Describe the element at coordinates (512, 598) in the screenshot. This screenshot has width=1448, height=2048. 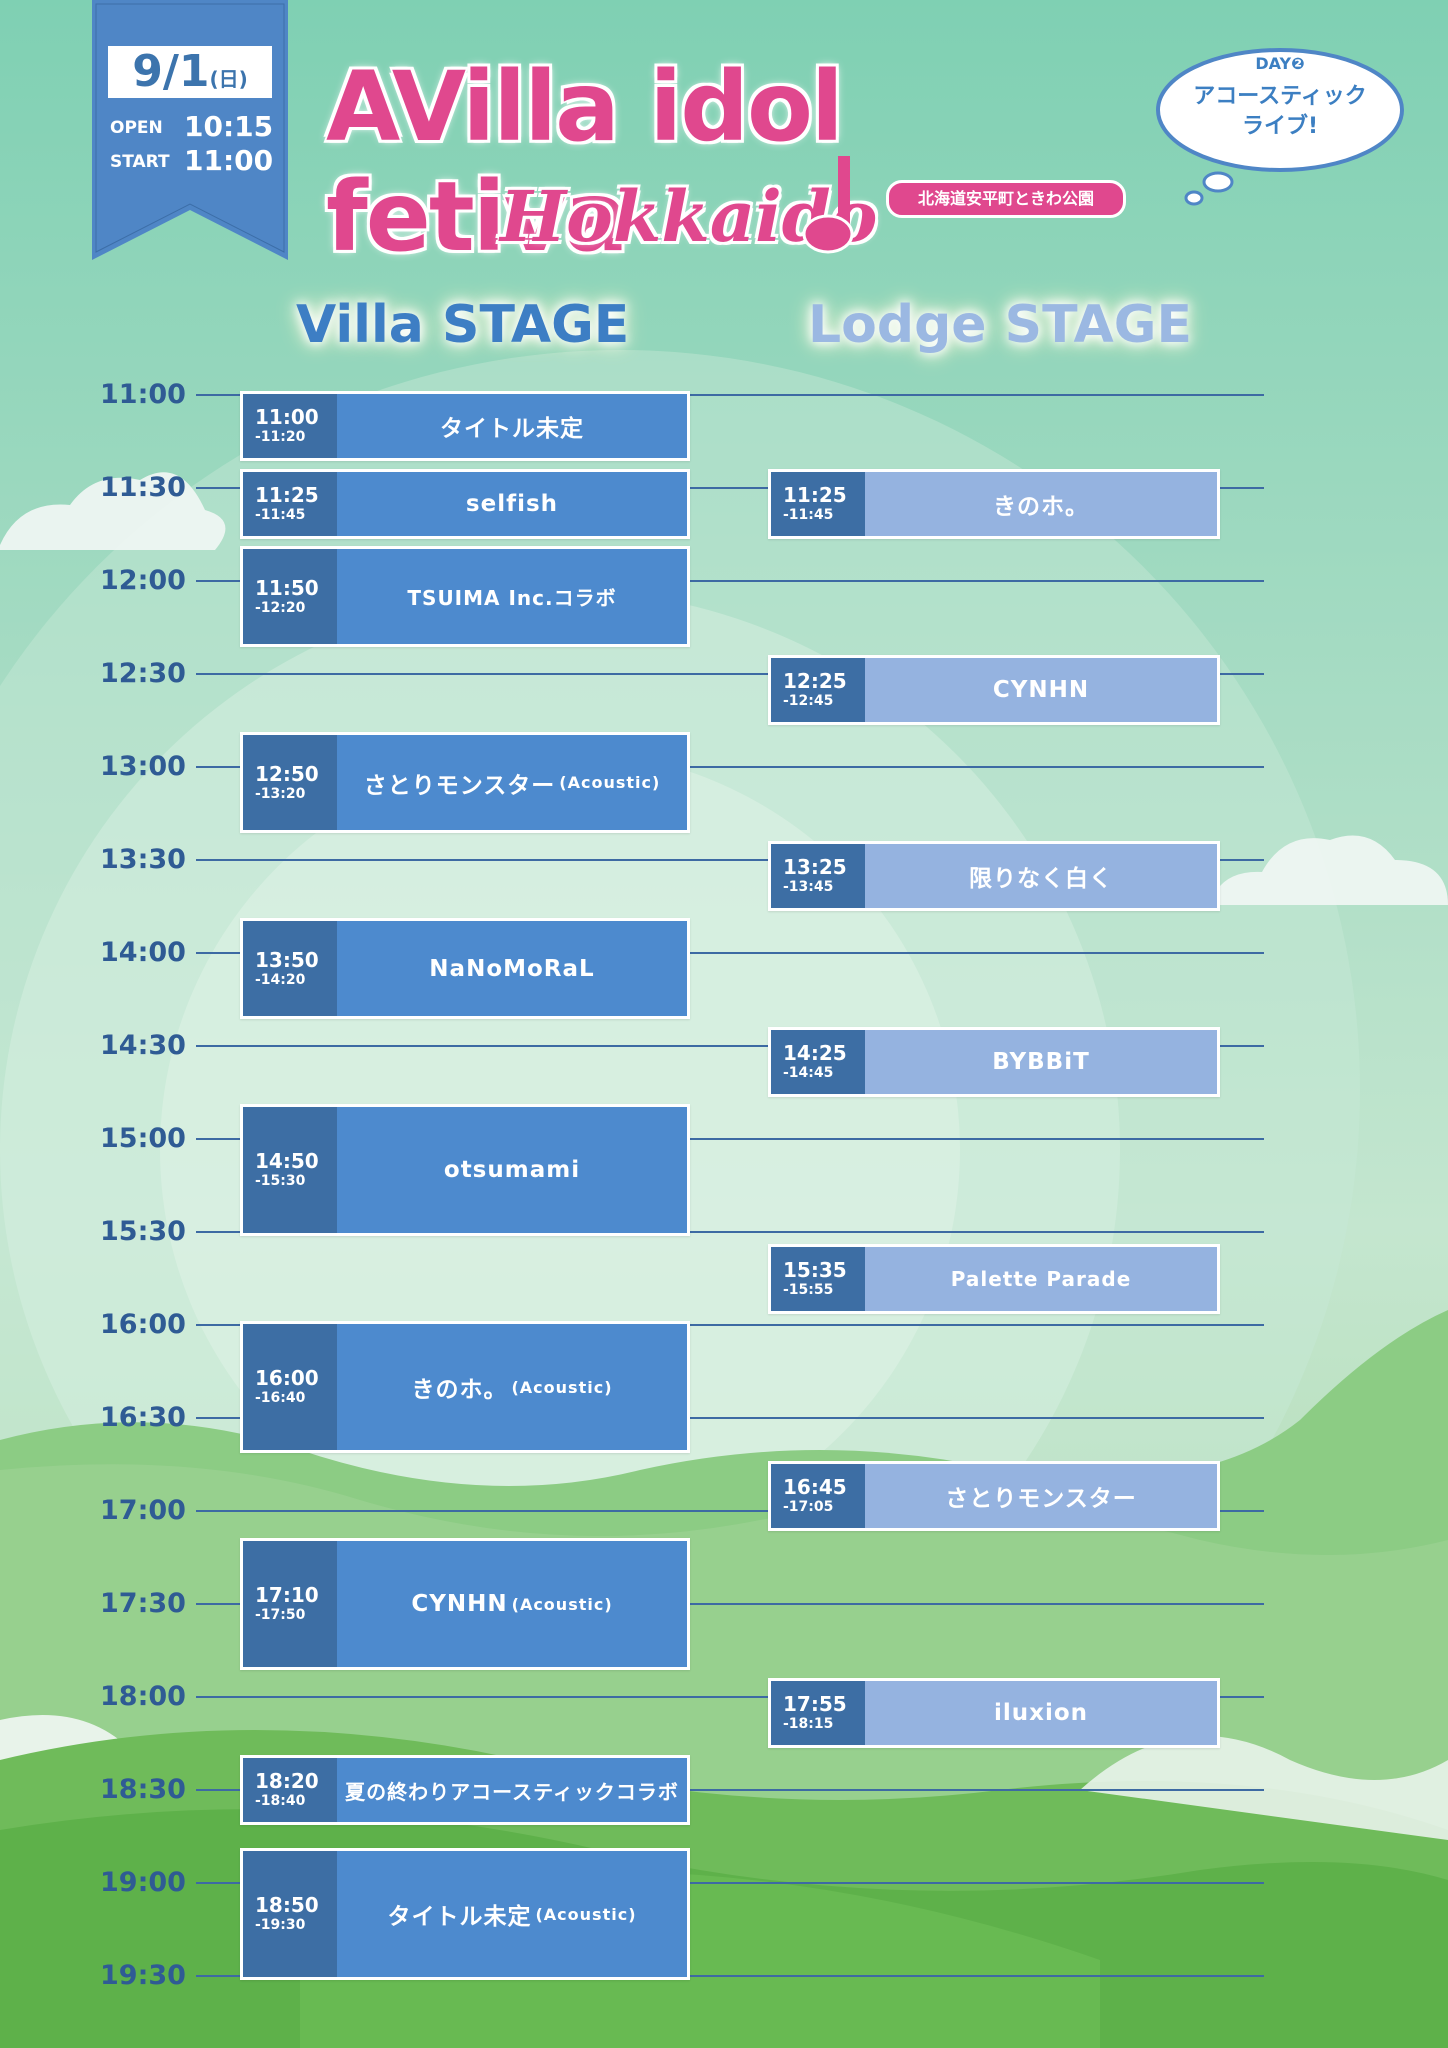
I see `artist-name: TSUIMA Inc.コラボ` at that location.